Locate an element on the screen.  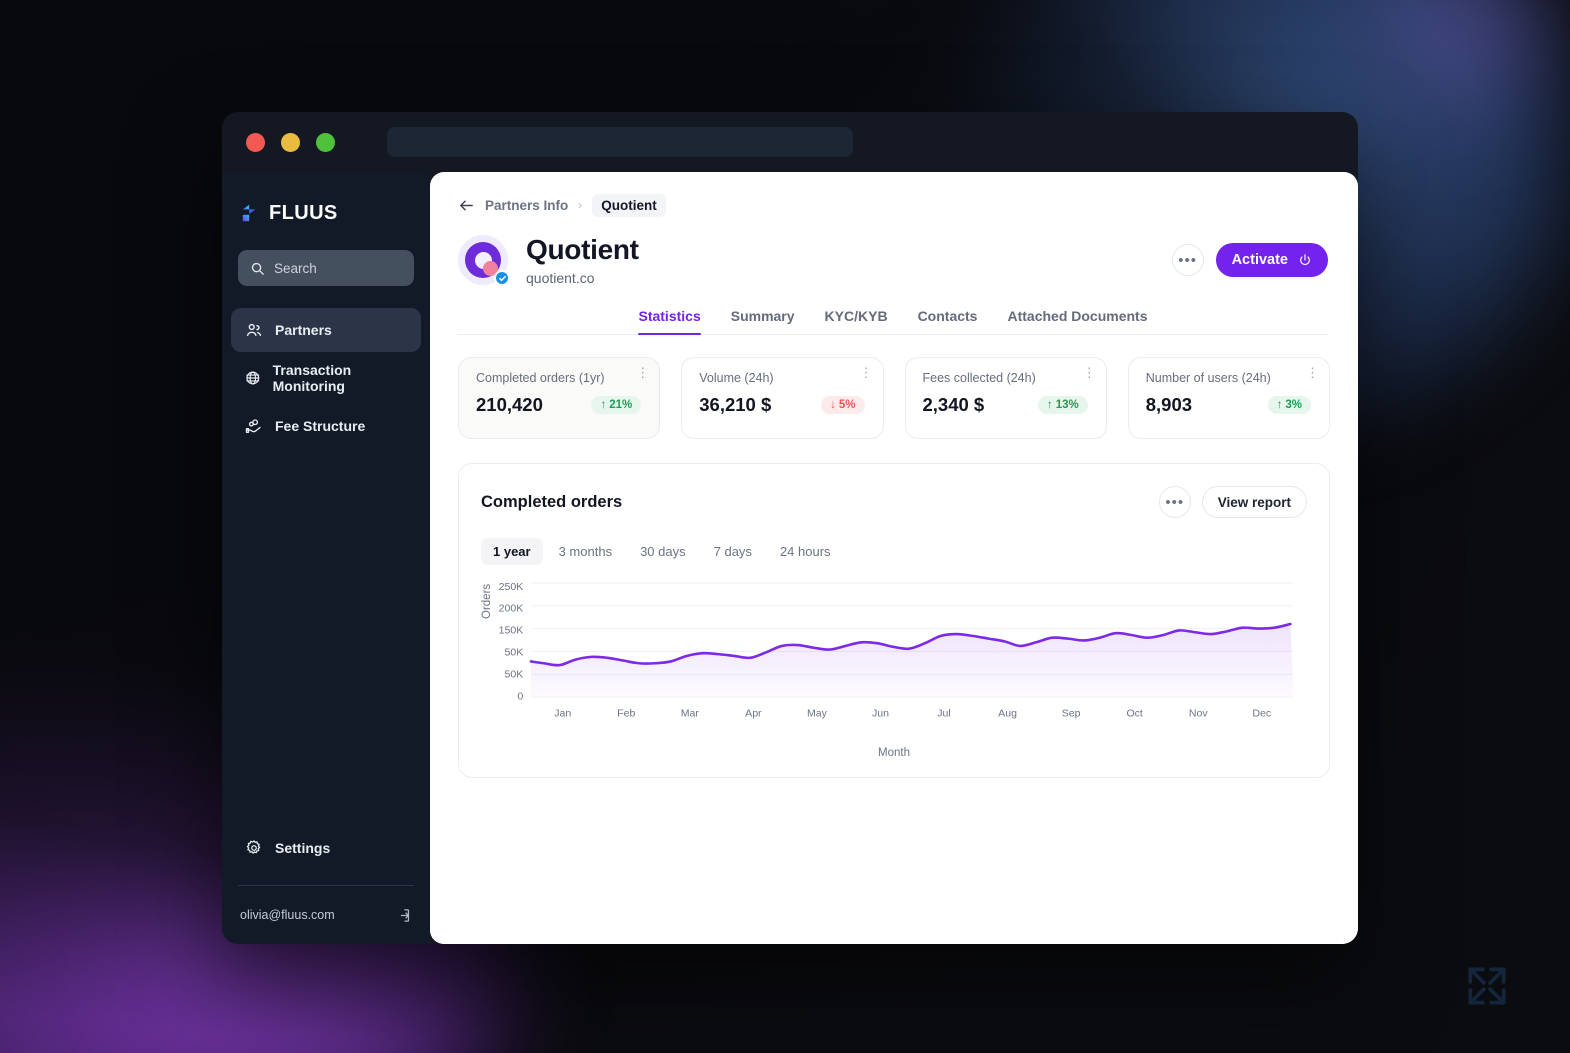
status-badge: ↓ 5% is located at coordinates (843, 405).